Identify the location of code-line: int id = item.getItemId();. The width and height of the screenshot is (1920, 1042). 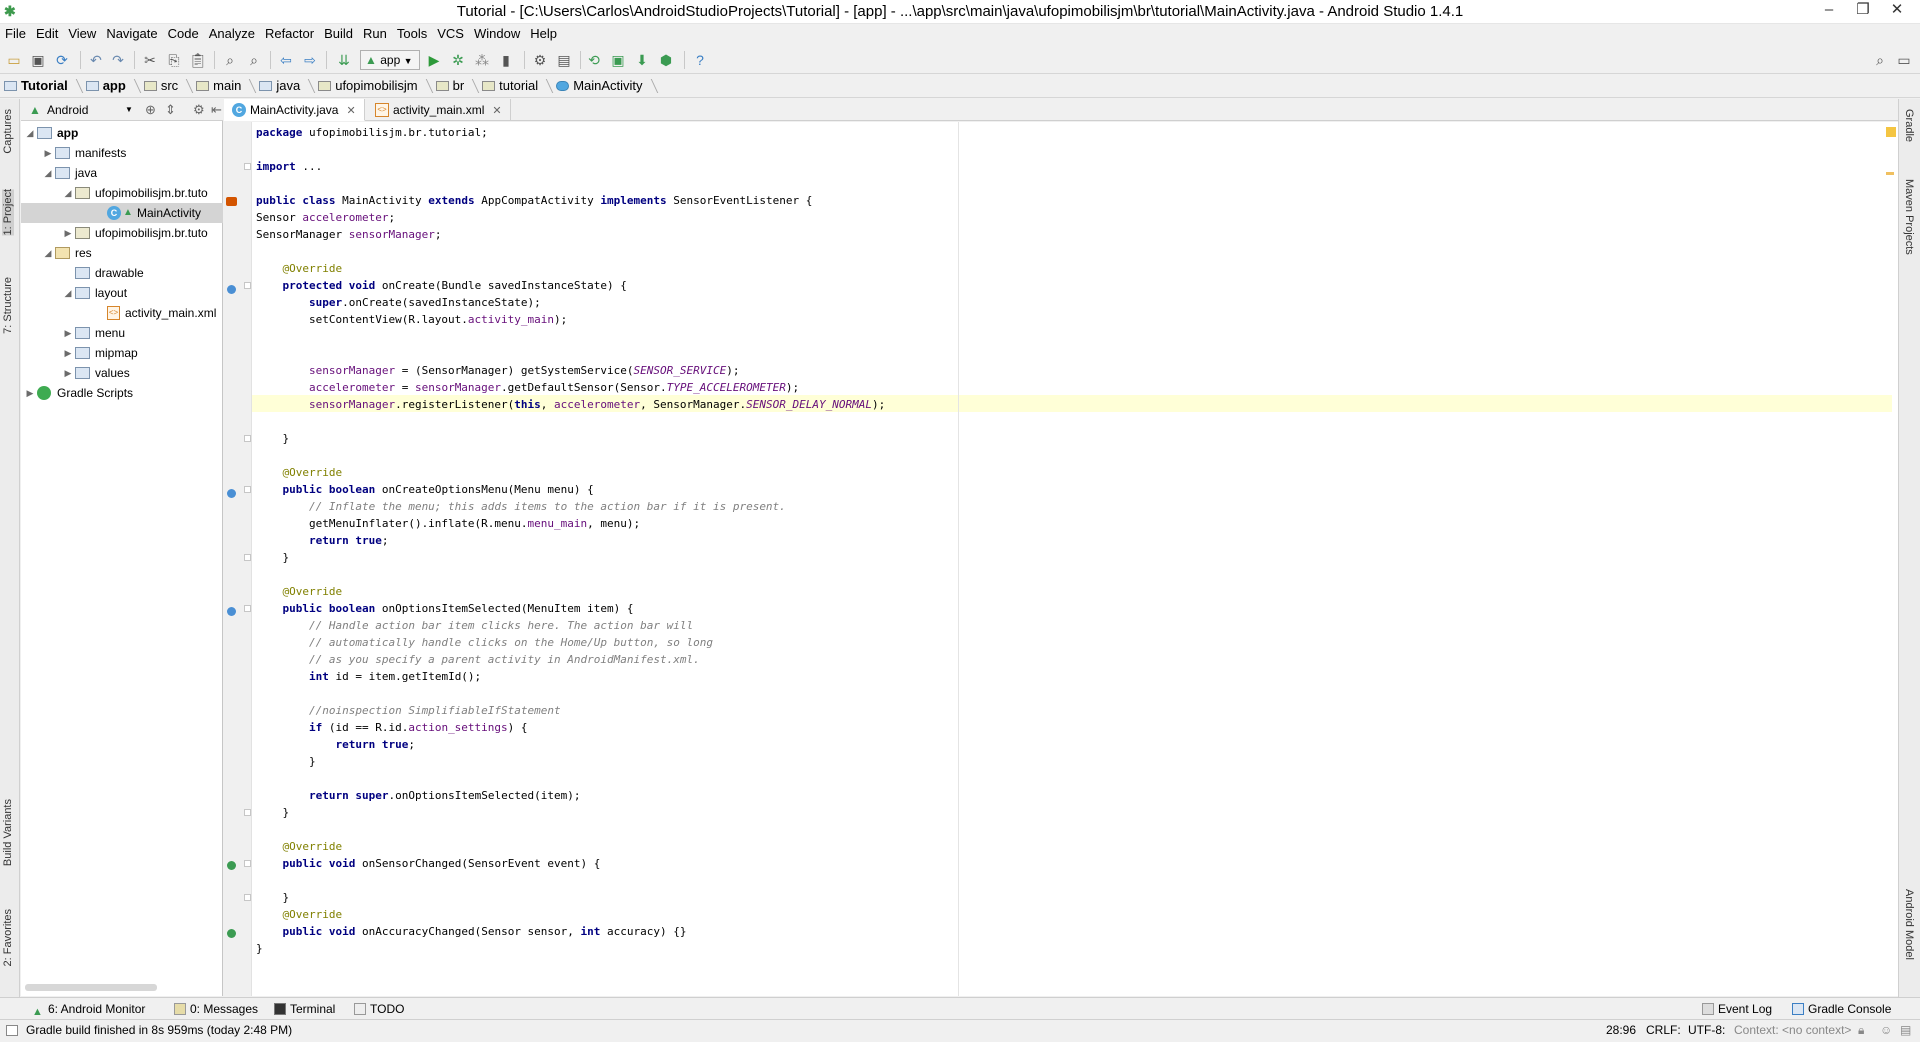
(368, 676).